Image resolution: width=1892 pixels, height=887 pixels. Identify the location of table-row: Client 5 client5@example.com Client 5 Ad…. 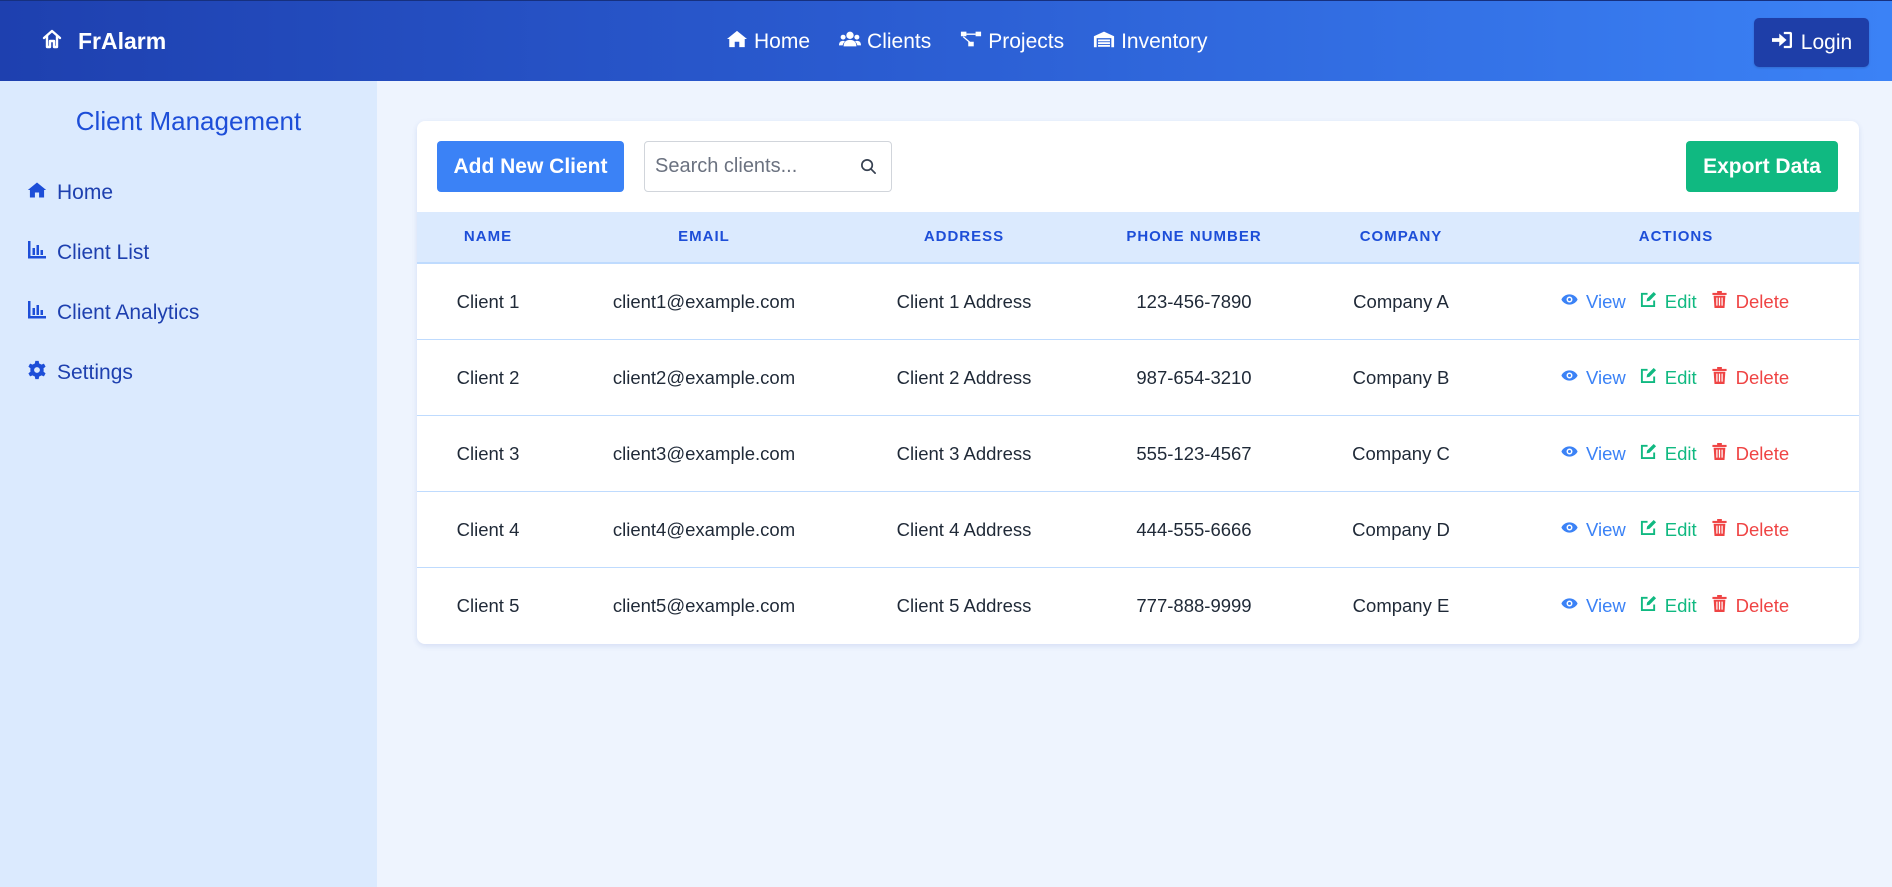
(1138, 606).